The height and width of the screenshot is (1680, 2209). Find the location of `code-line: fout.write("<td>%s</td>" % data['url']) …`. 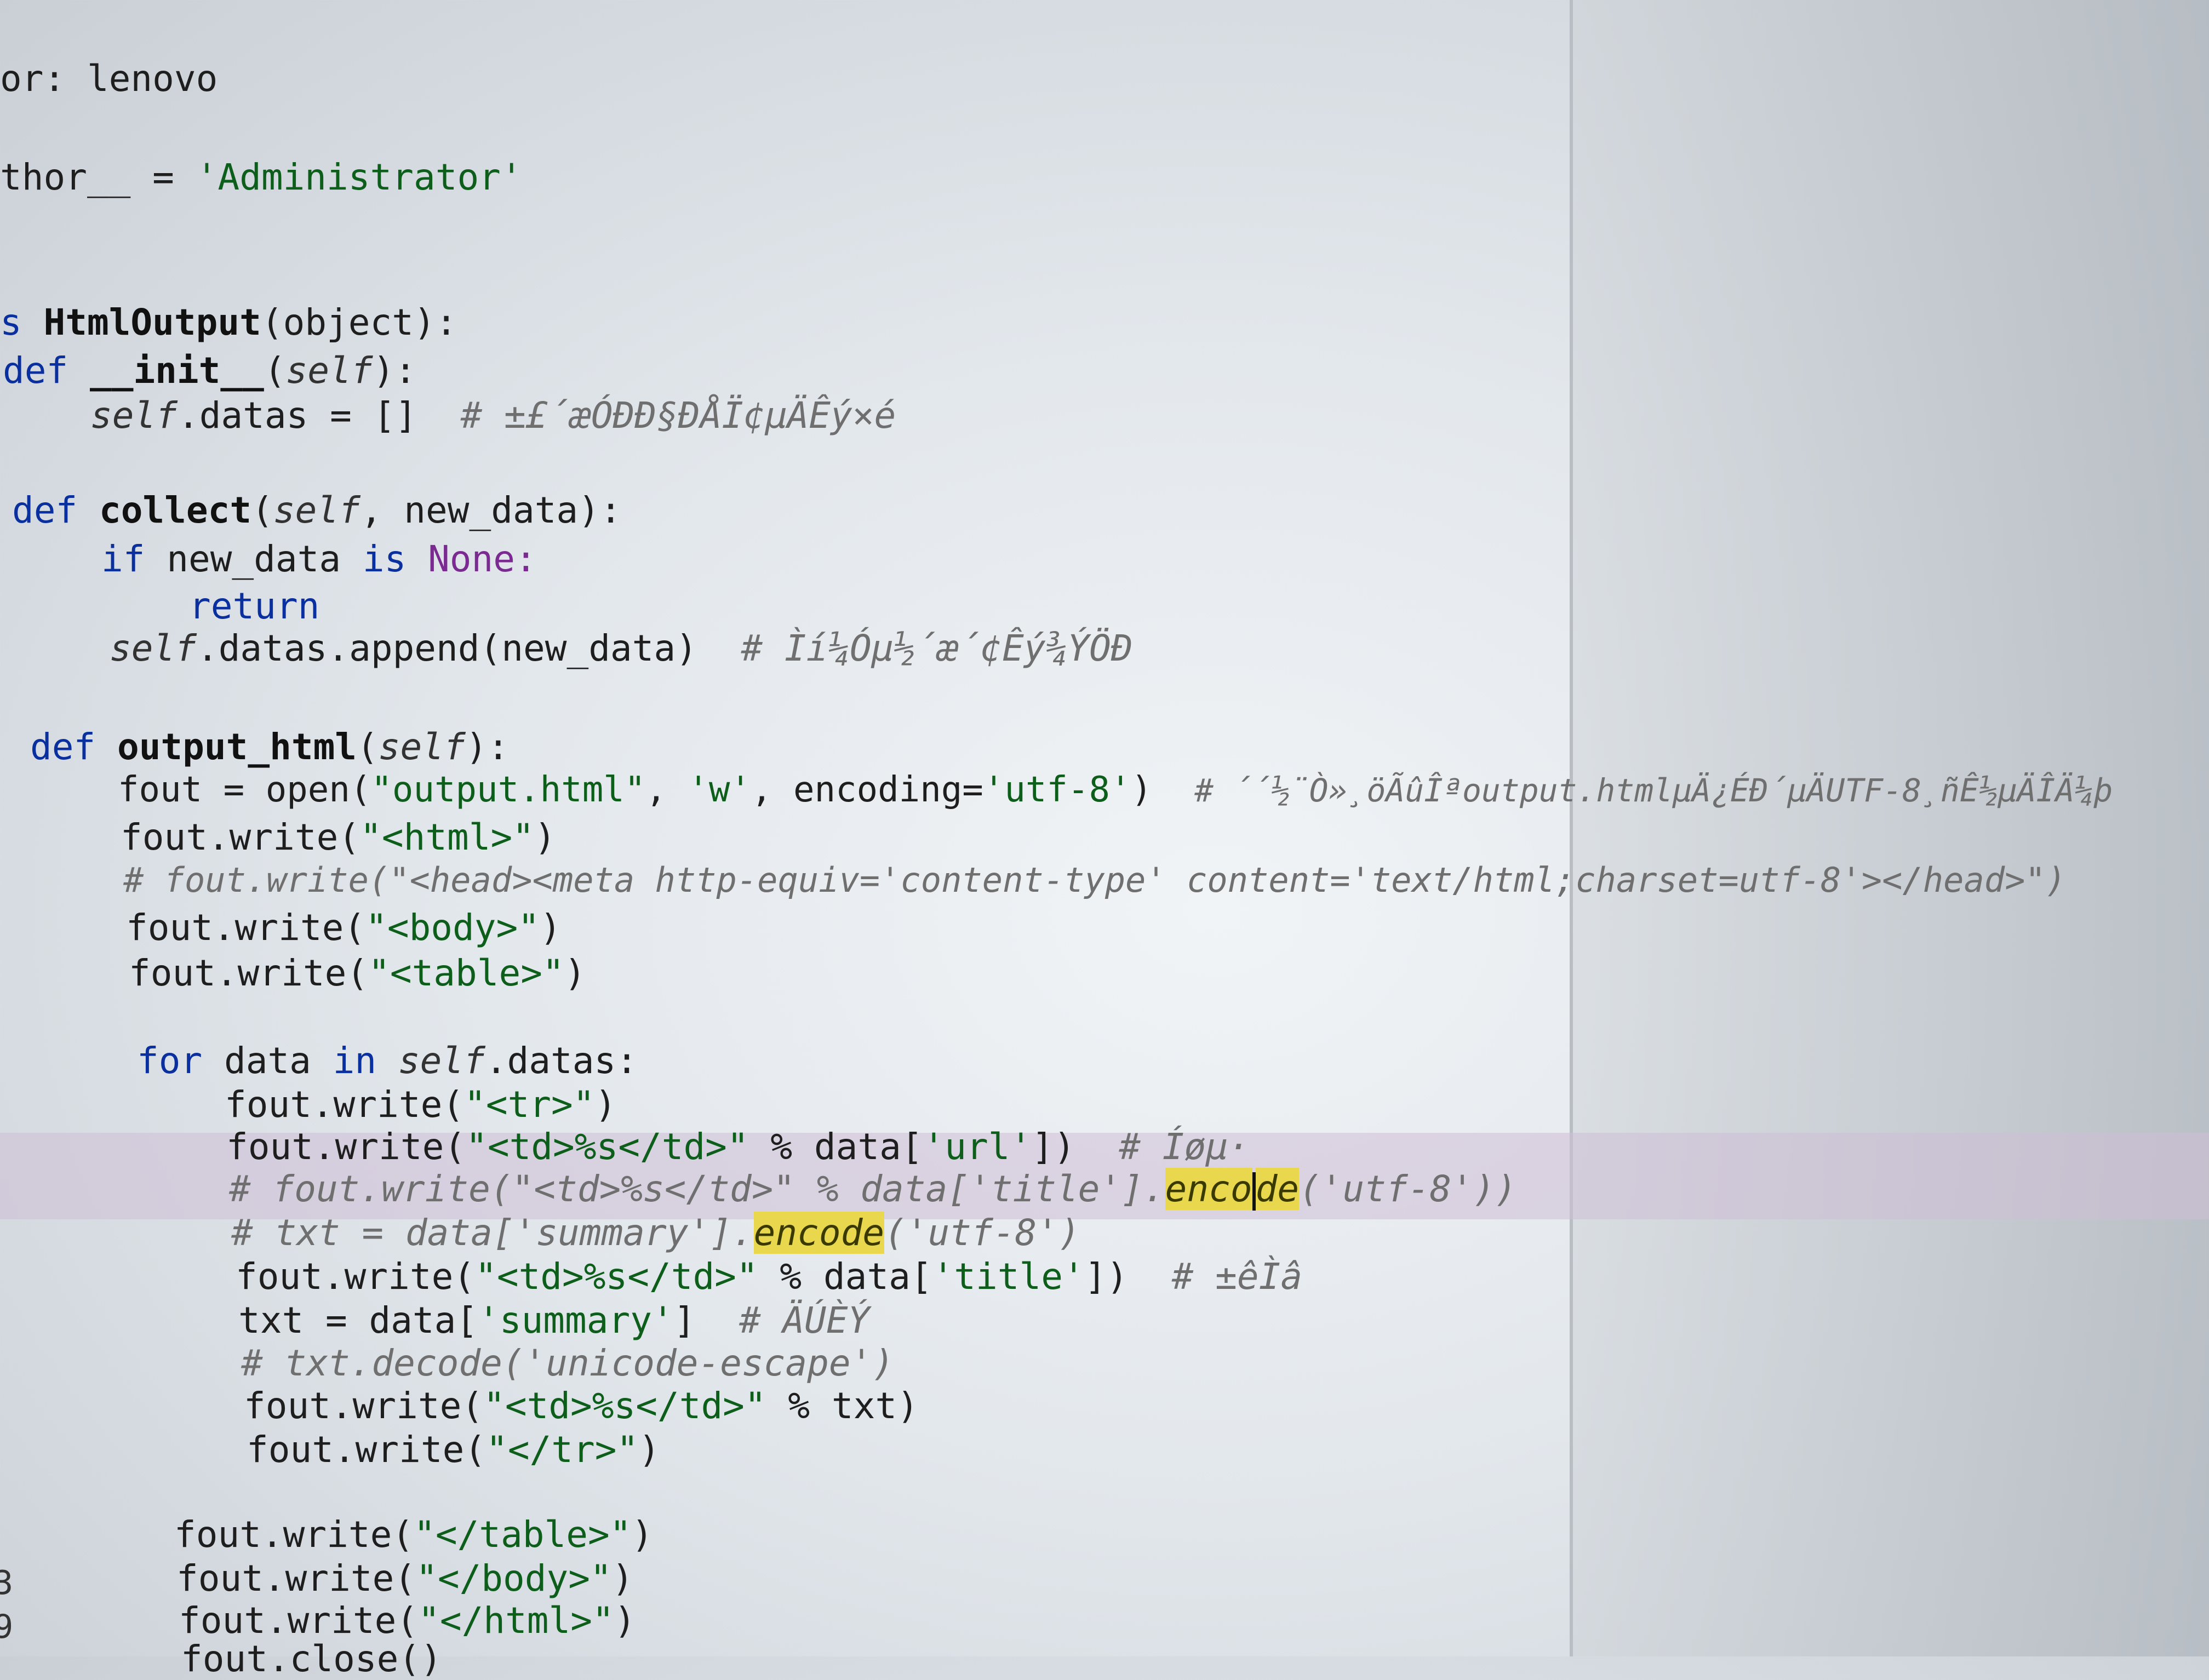

code-line: fout.write("<td>%s</td>" % data['url']) … is located at coordinates (738, 1147).